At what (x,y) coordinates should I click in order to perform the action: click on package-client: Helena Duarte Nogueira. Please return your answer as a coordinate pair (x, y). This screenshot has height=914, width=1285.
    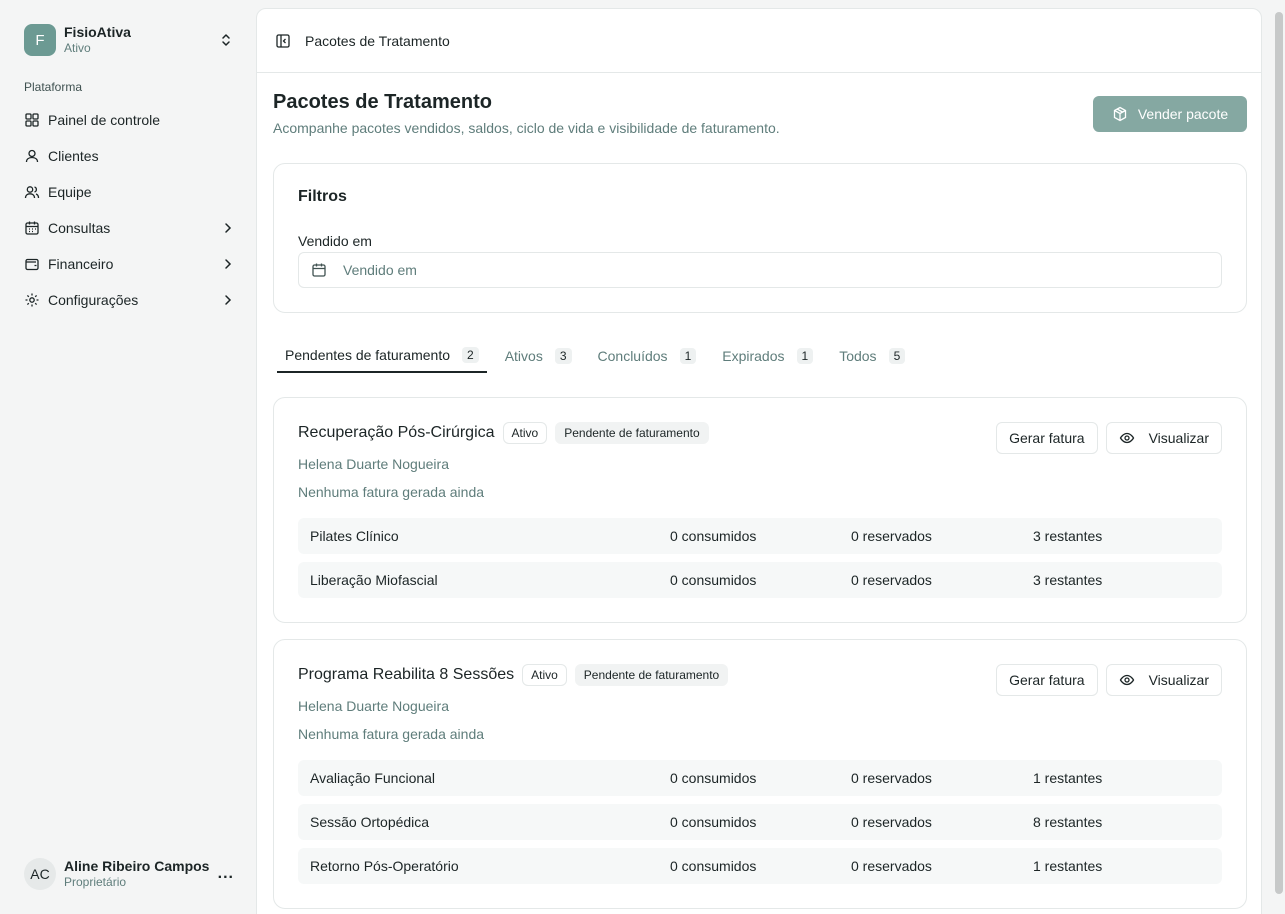
    Looking at the image, I should click on (373, 706).